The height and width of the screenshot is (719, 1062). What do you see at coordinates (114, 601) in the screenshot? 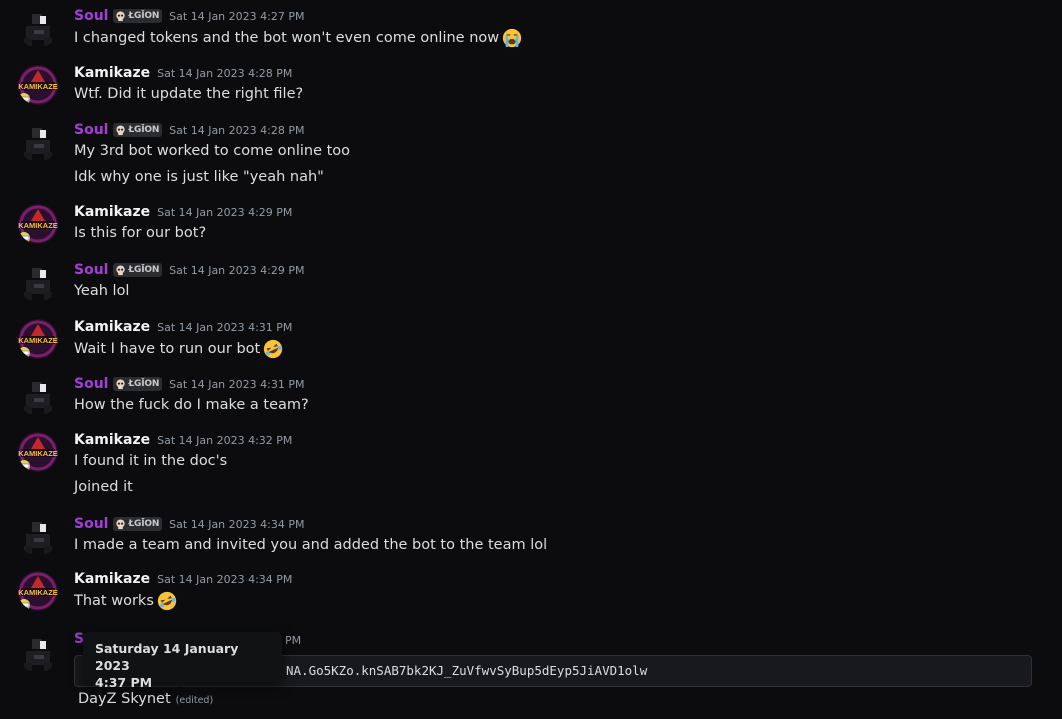
I see `message-text-content: That works` at bounding box center [114, 601].